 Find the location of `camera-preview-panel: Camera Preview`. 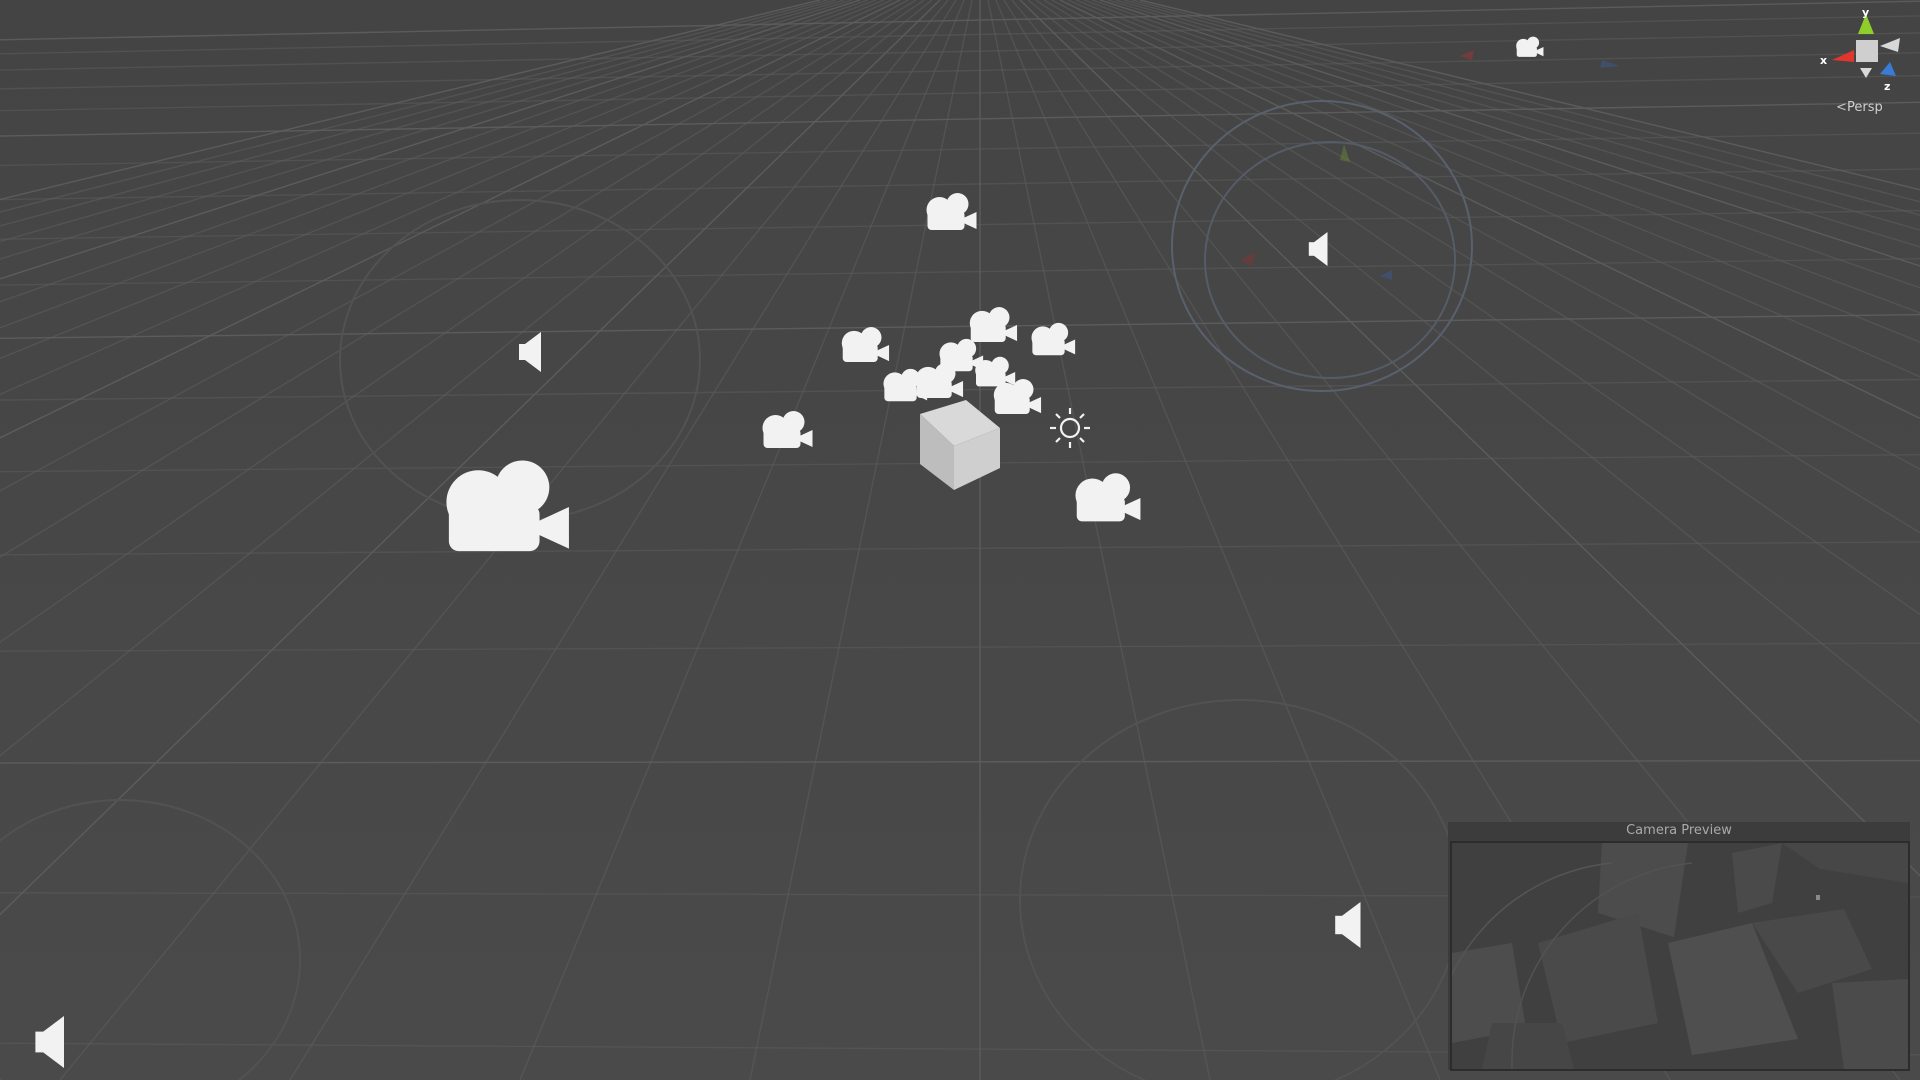

camera-preview-panel: Camera Preview is located at coordinates (1679, 946).